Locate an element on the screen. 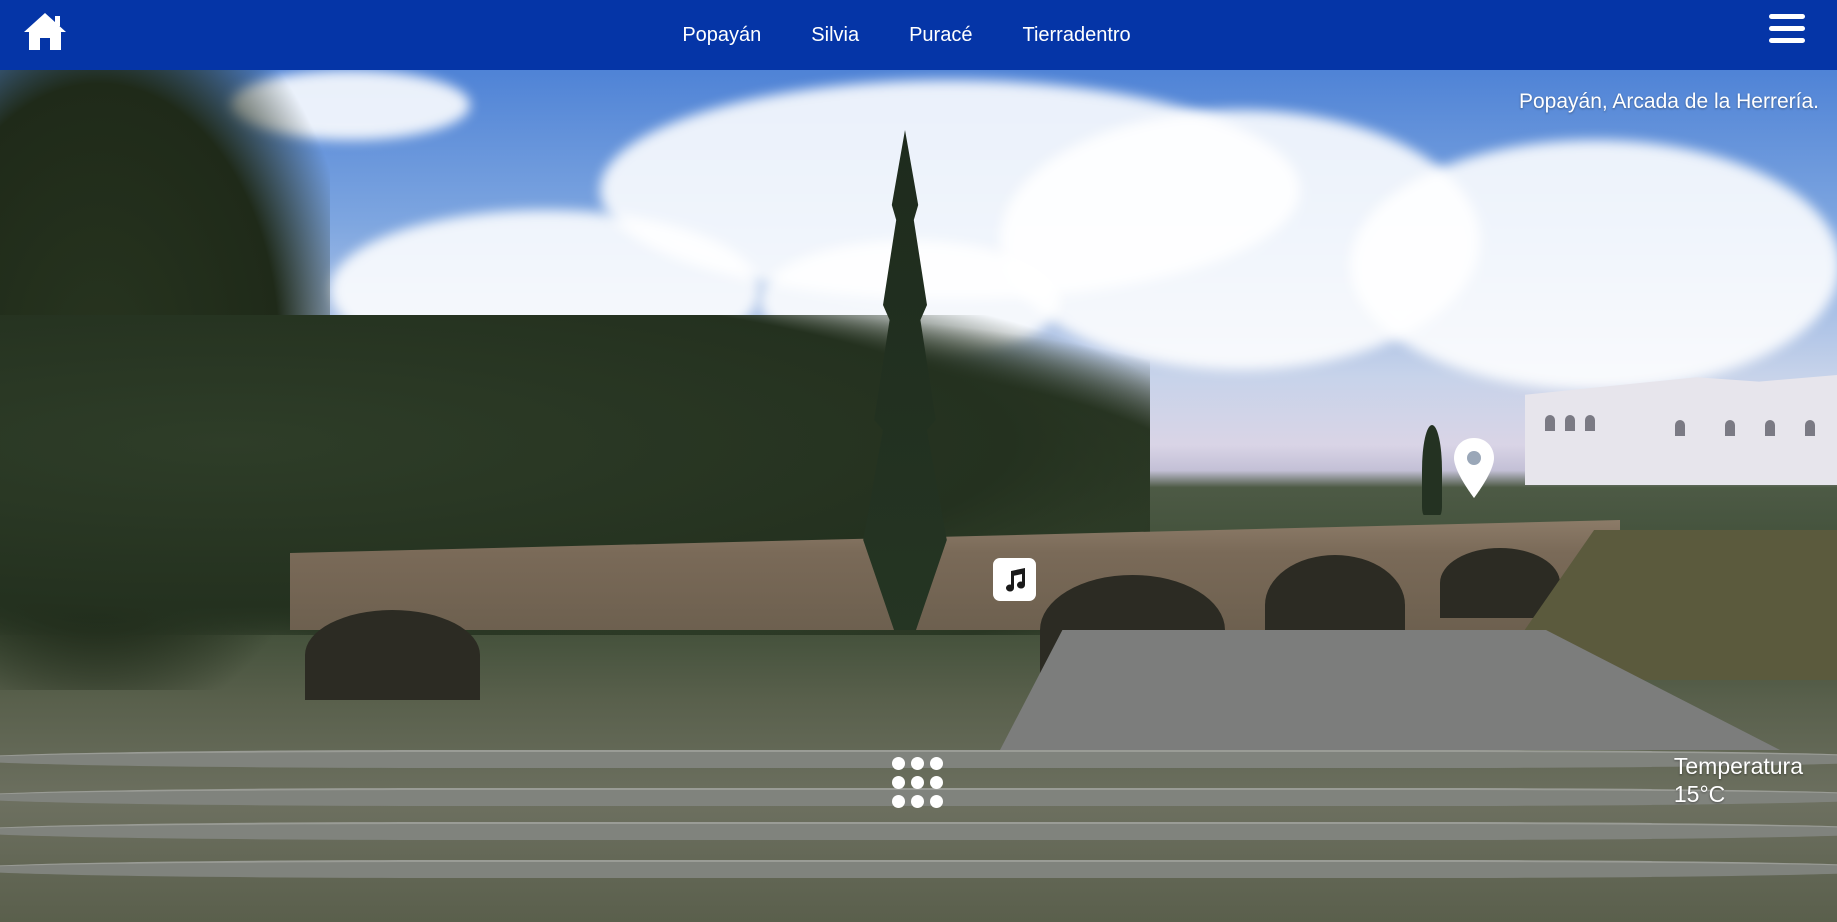 The image size is (1837, 922). nav-links: Popayán Silvia Puracé Tierradentro is located at coordinates (918, 35).